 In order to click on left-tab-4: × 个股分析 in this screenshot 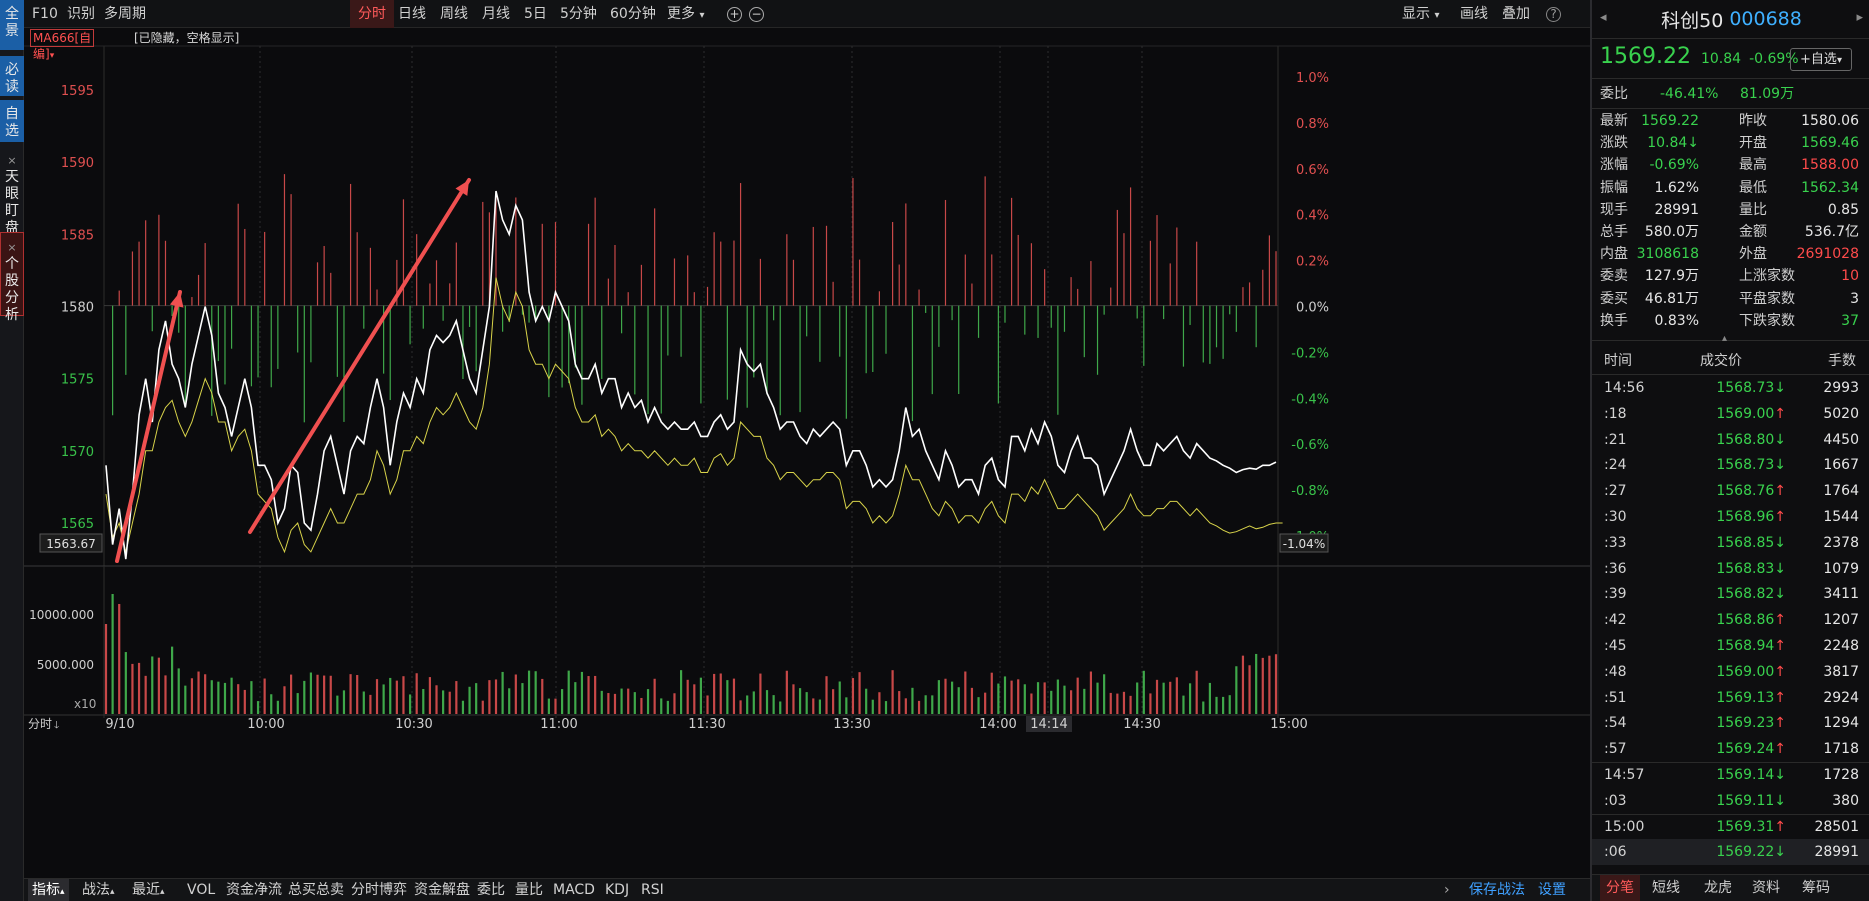, I will do `click(12, 277)`.